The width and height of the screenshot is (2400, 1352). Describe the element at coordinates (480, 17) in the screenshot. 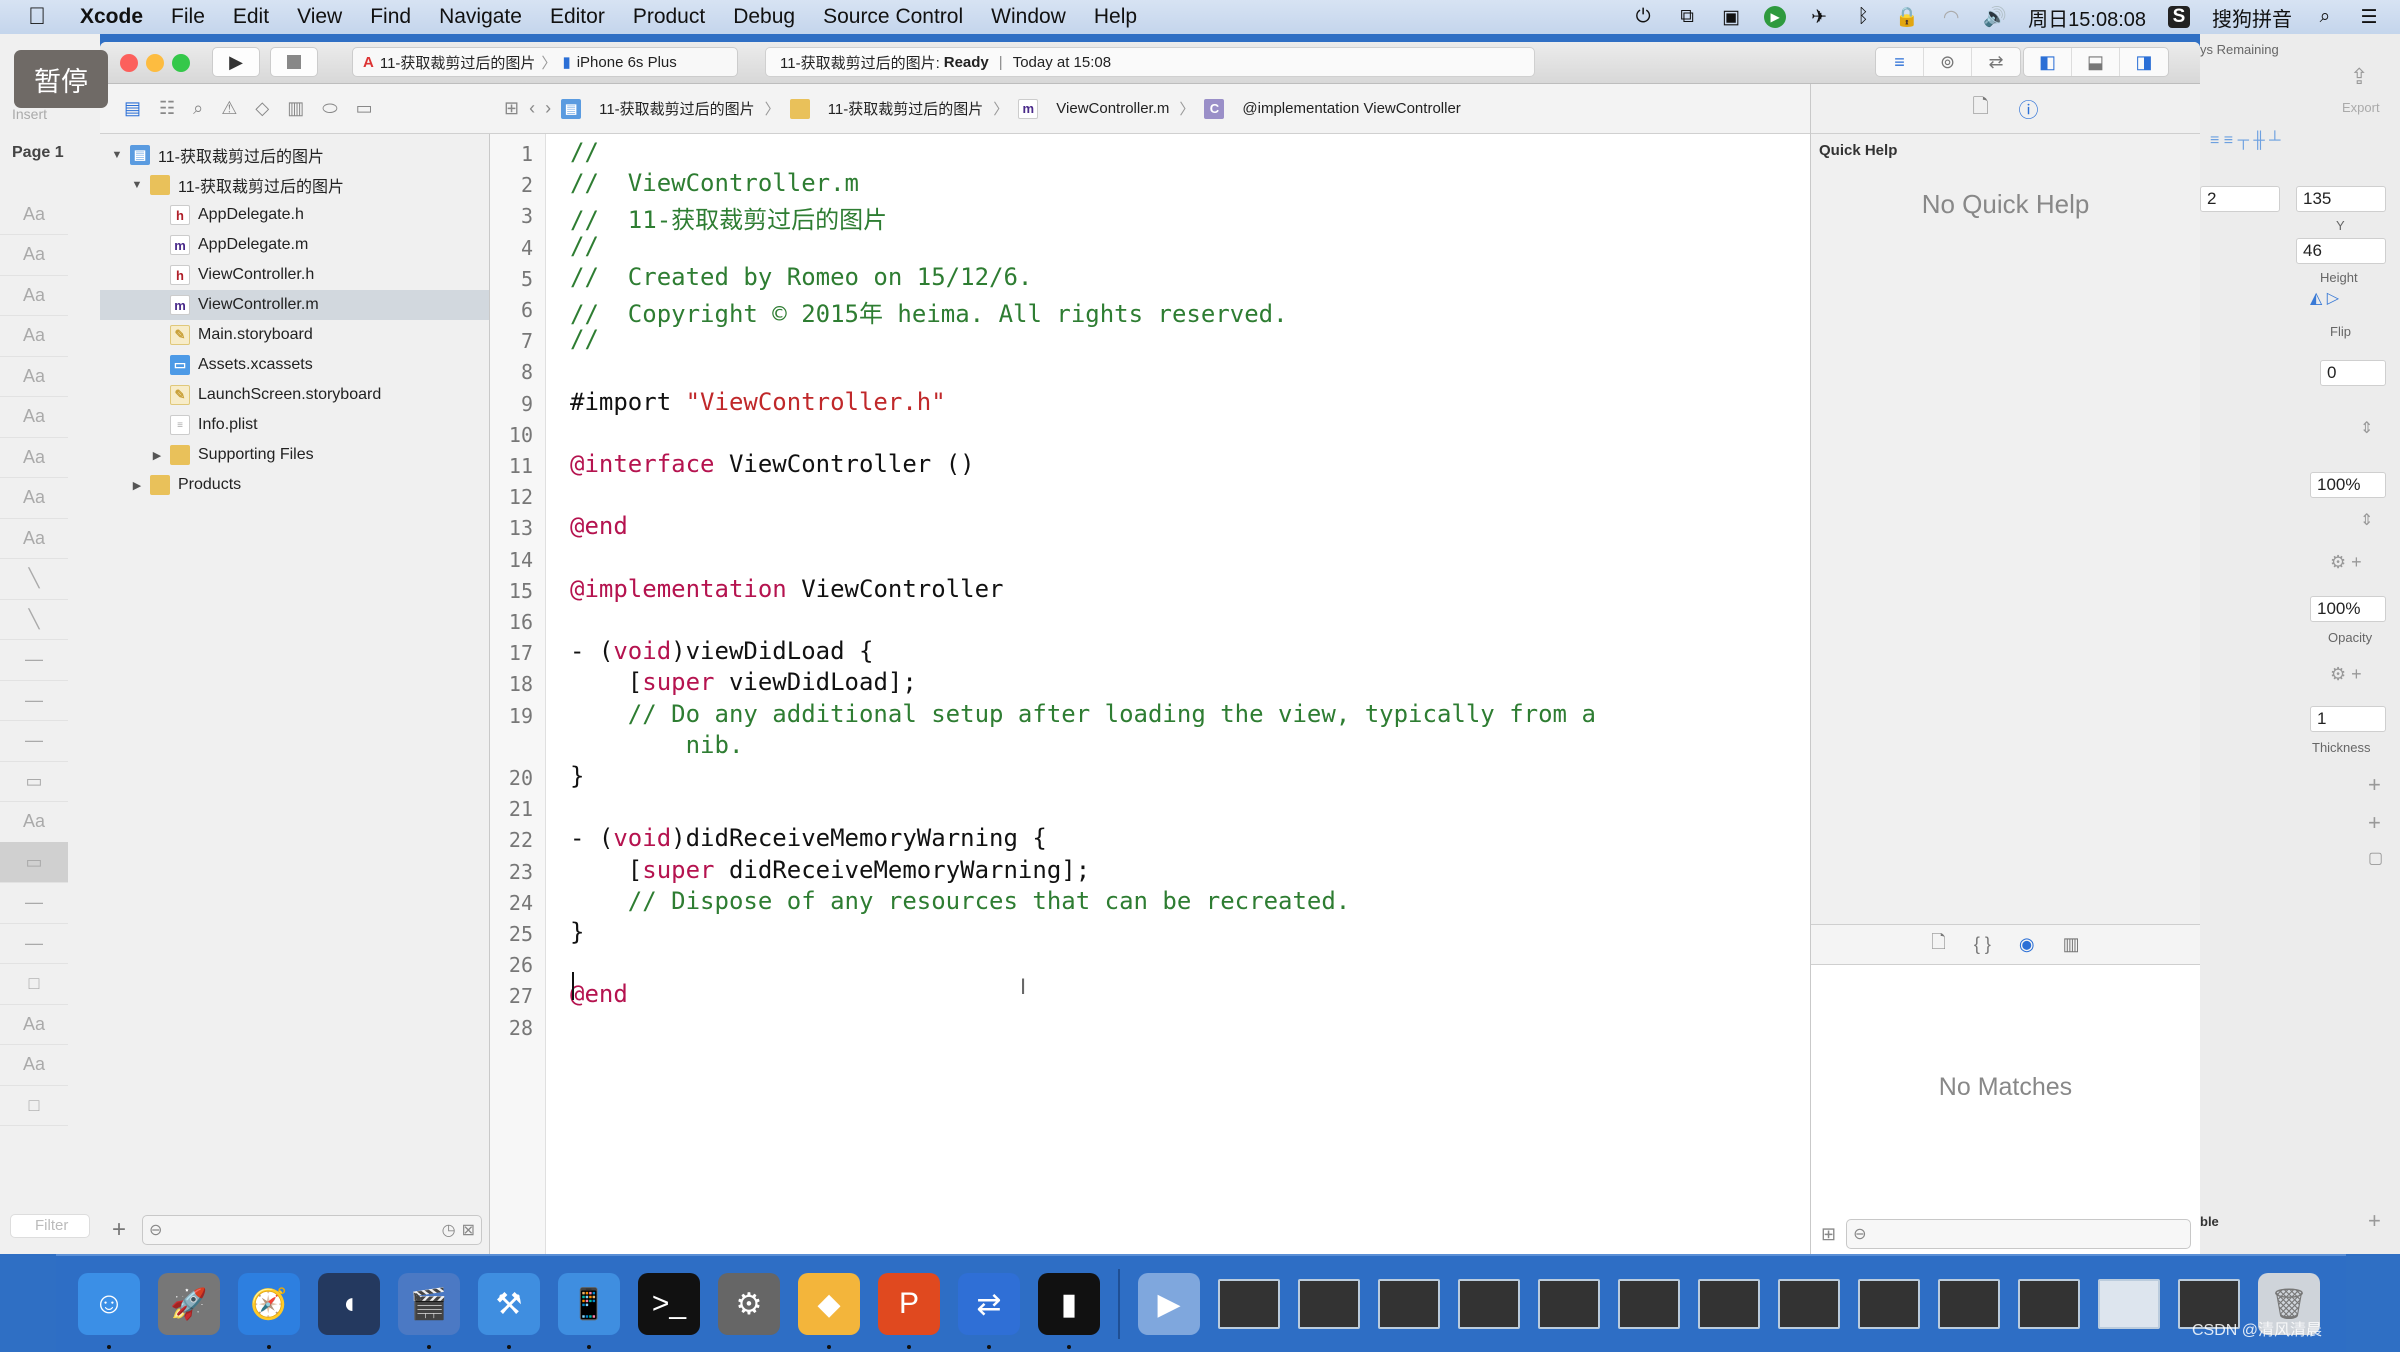

I see `menu-navigate: Navigate` at that location.